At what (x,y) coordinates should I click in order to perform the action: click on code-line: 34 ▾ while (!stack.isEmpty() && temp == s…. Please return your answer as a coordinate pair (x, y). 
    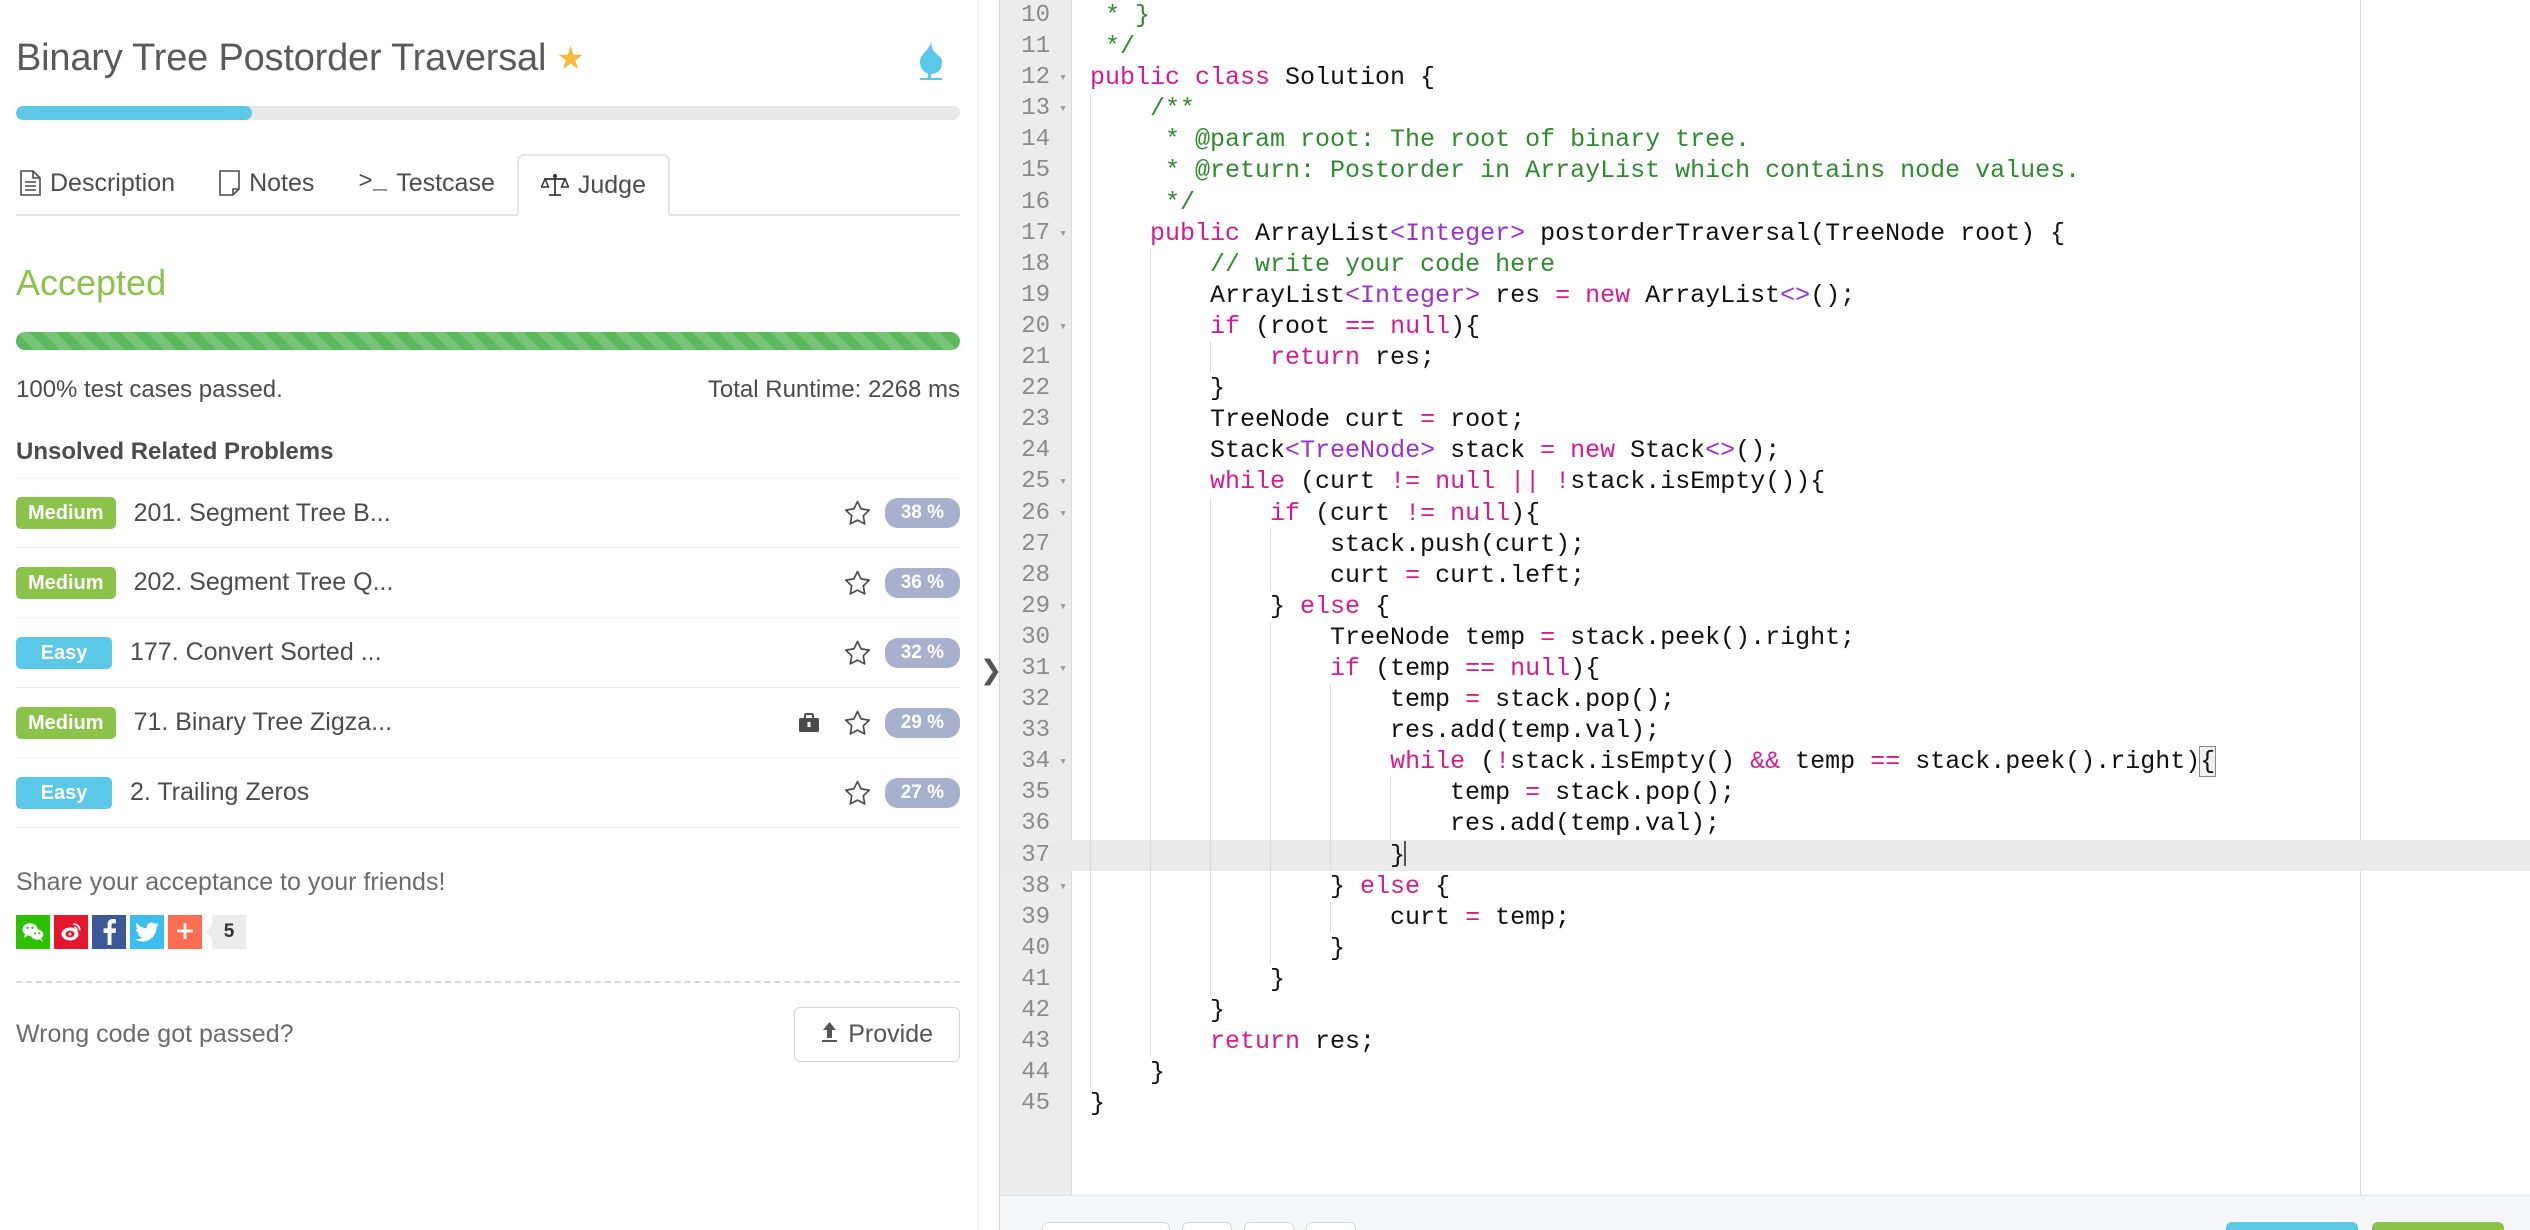
    Looking at the image, I should click on (1765, 762).